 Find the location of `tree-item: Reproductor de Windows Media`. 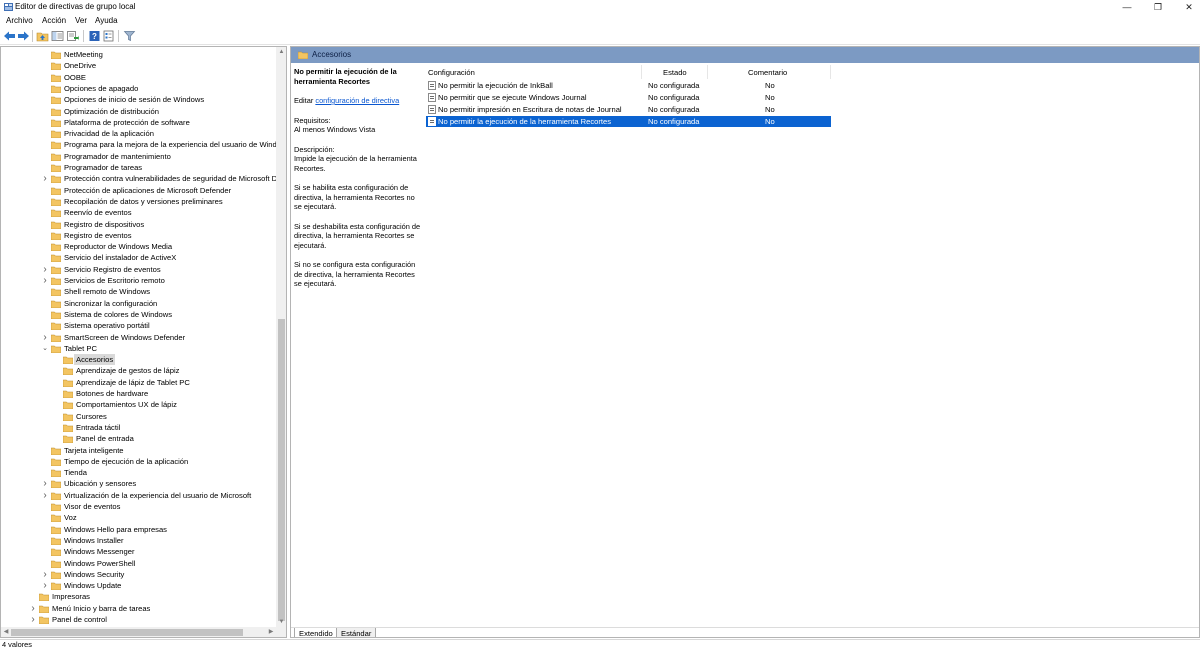

tree-item: Reproductor de Windows Media is located at coordinates (163, 246).